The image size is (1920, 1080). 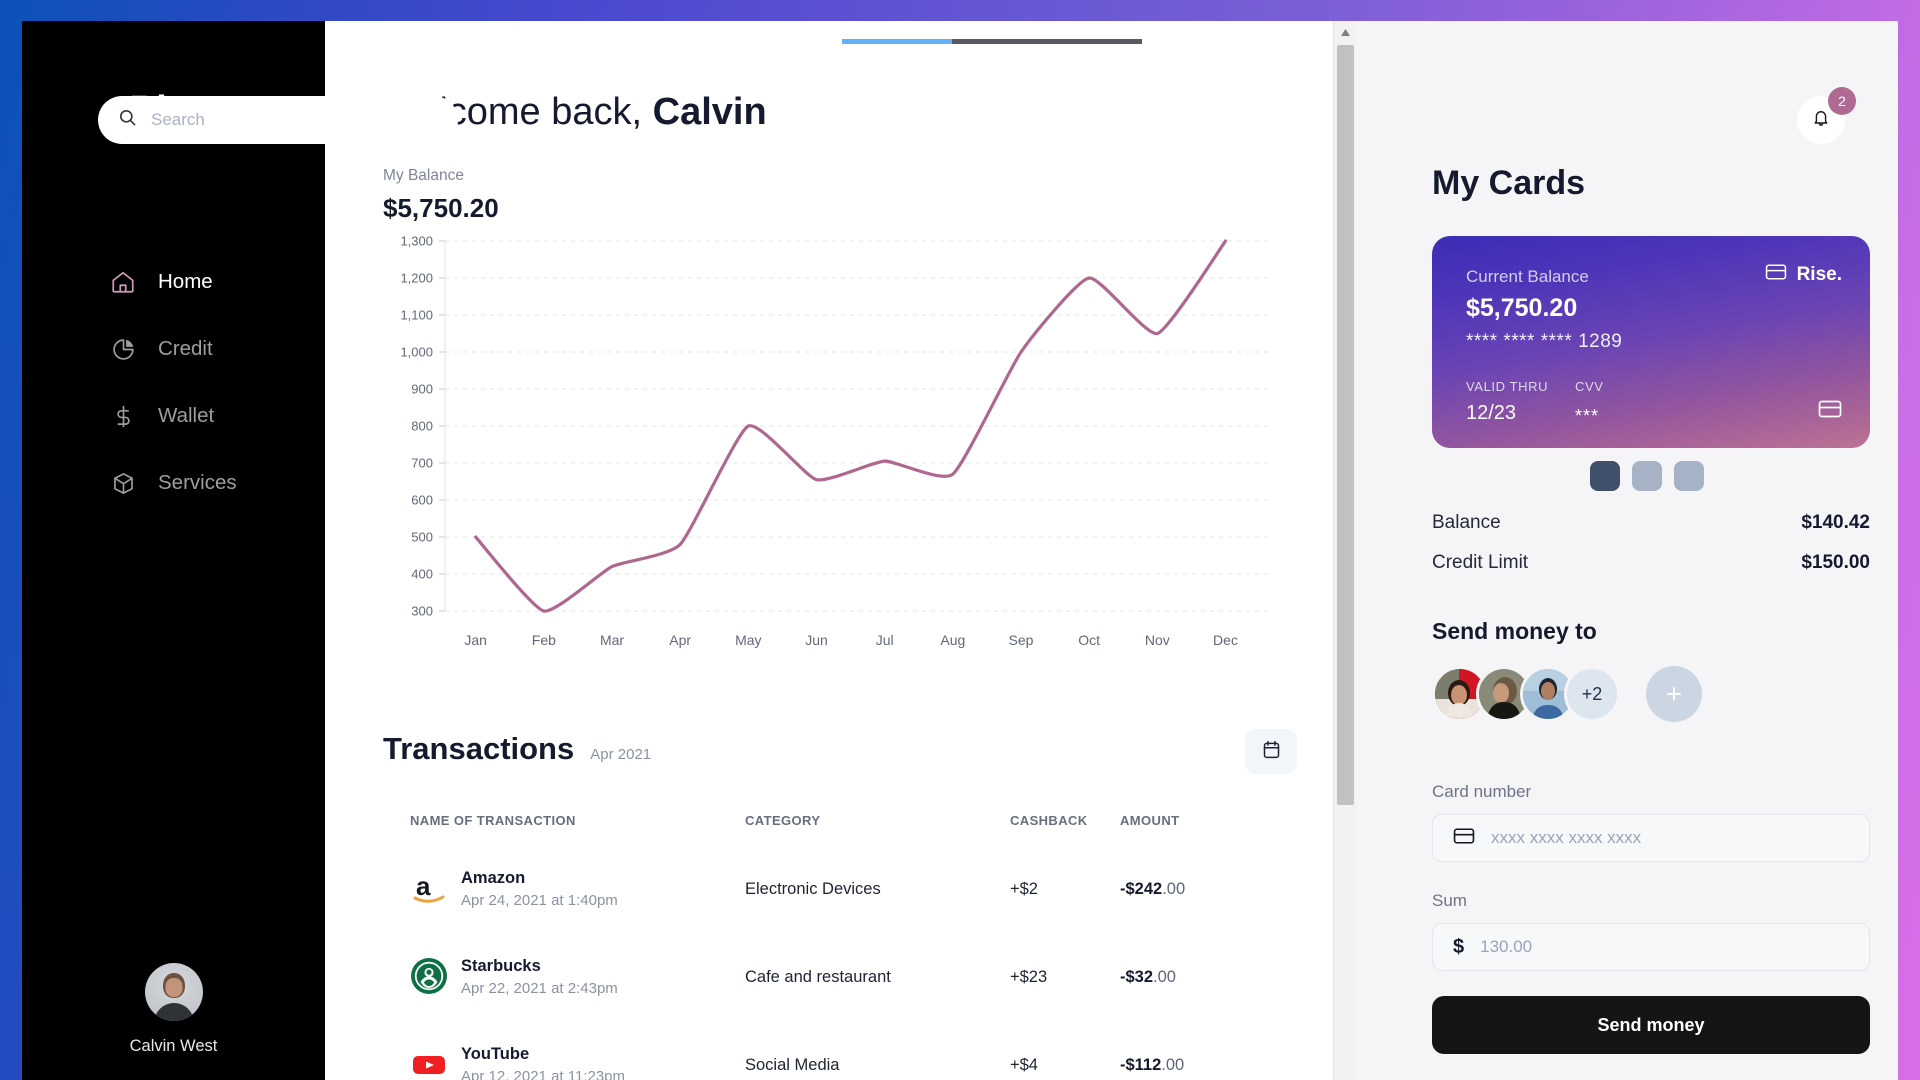 I want to click on svg-text: Feb, so click(x=544, y=640).